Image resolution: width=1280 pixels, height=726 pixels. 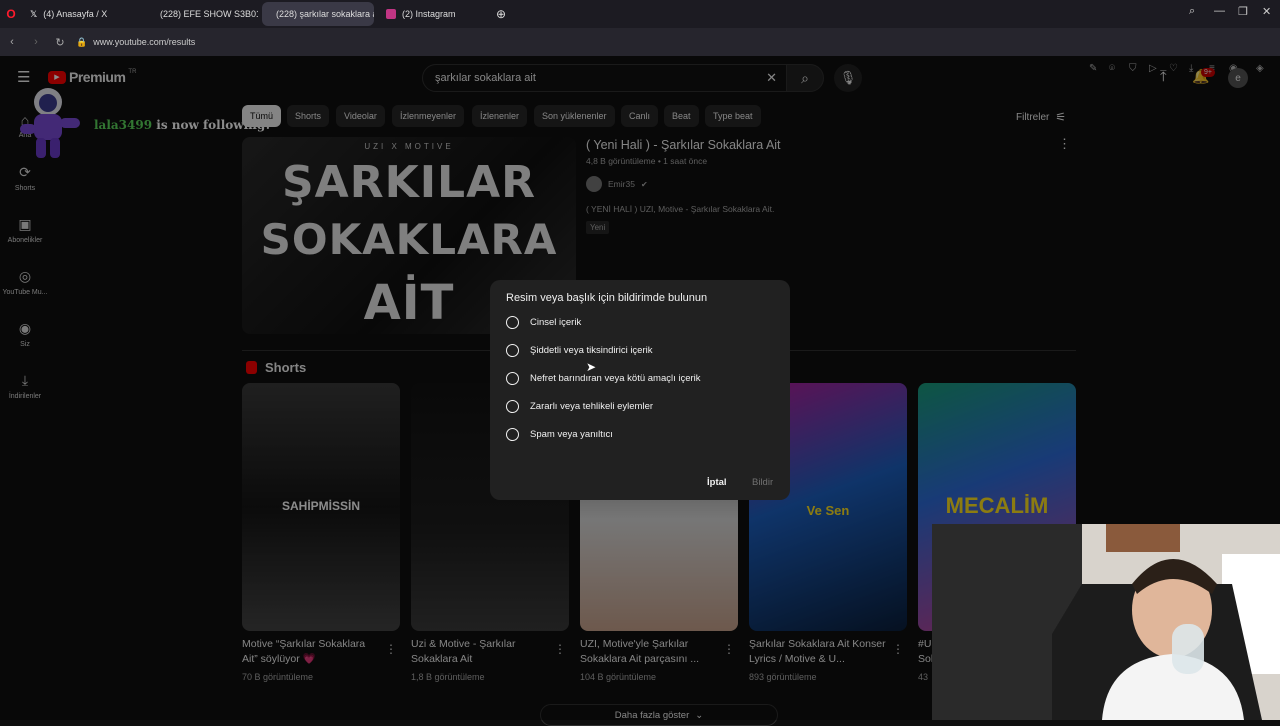 I want to click on option-label: Spam veya yanıltıcı, so click(x=571, y=434).